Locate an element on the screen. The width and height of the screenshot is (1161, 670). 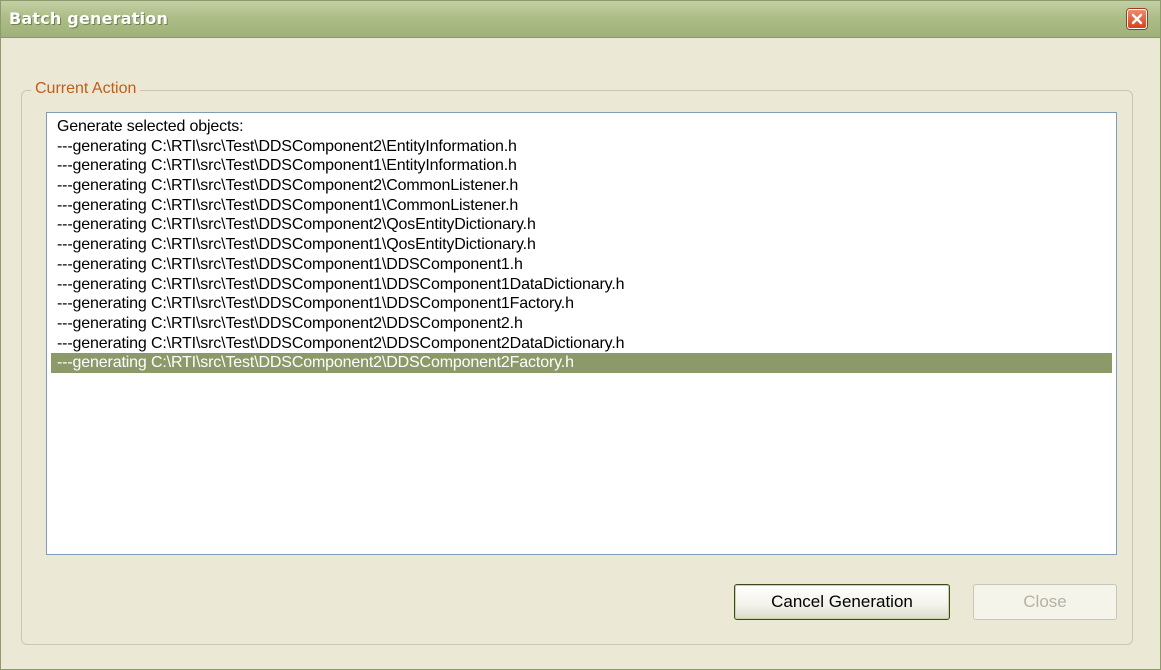
window-title: Batch generation is located at coordinates (89, 18).